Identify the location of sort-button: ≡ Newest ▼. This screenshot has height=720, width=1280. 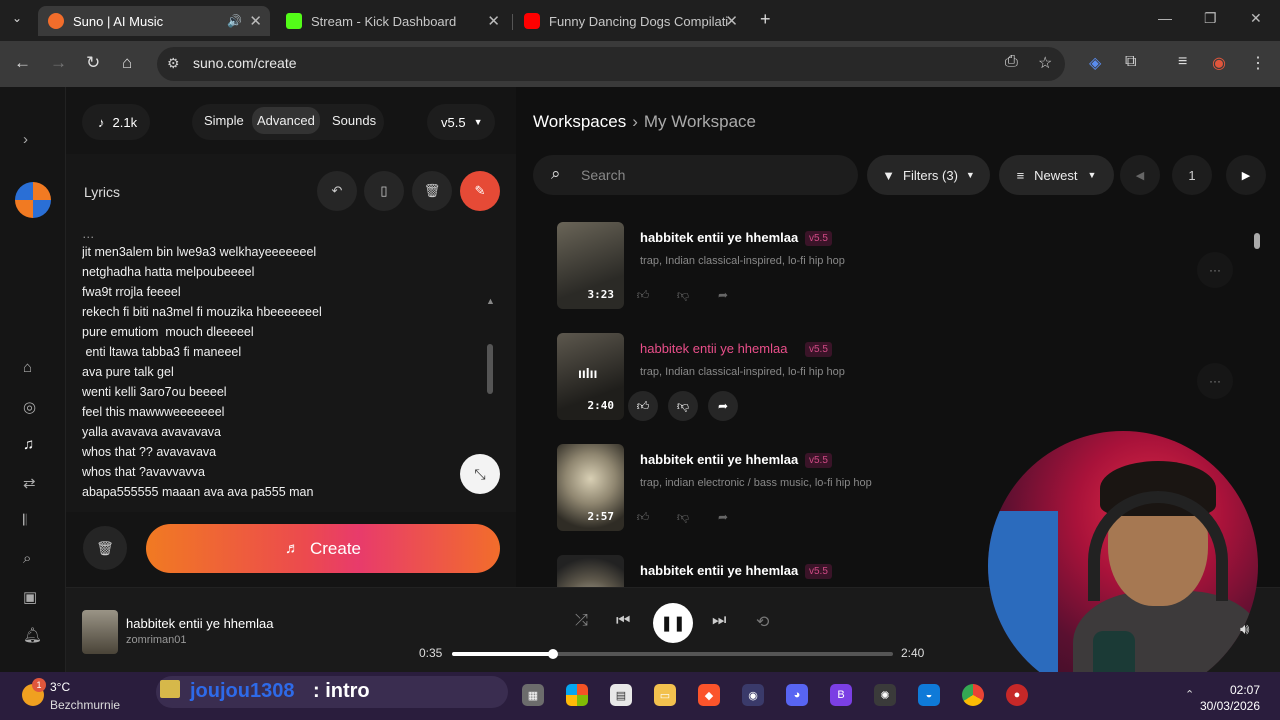
(1056, 175).